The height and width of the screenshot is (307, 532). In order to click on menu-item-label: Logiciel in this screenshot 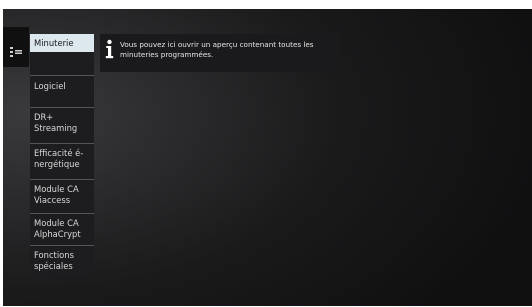, I will do `click(50, 86)`.